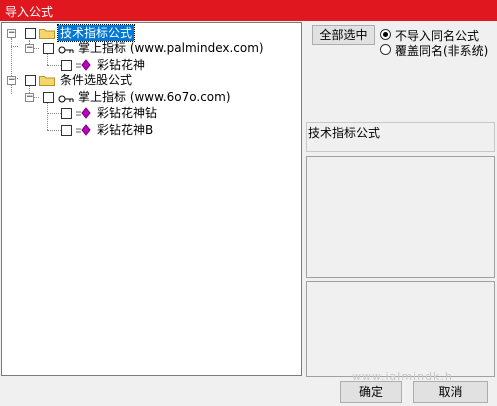 This screenshot has width=497, height=406. What do you see at coordinates (344, 133) in the screenshot?
I see `info-label: 技术指标公式` at bounding box center [344, 133].